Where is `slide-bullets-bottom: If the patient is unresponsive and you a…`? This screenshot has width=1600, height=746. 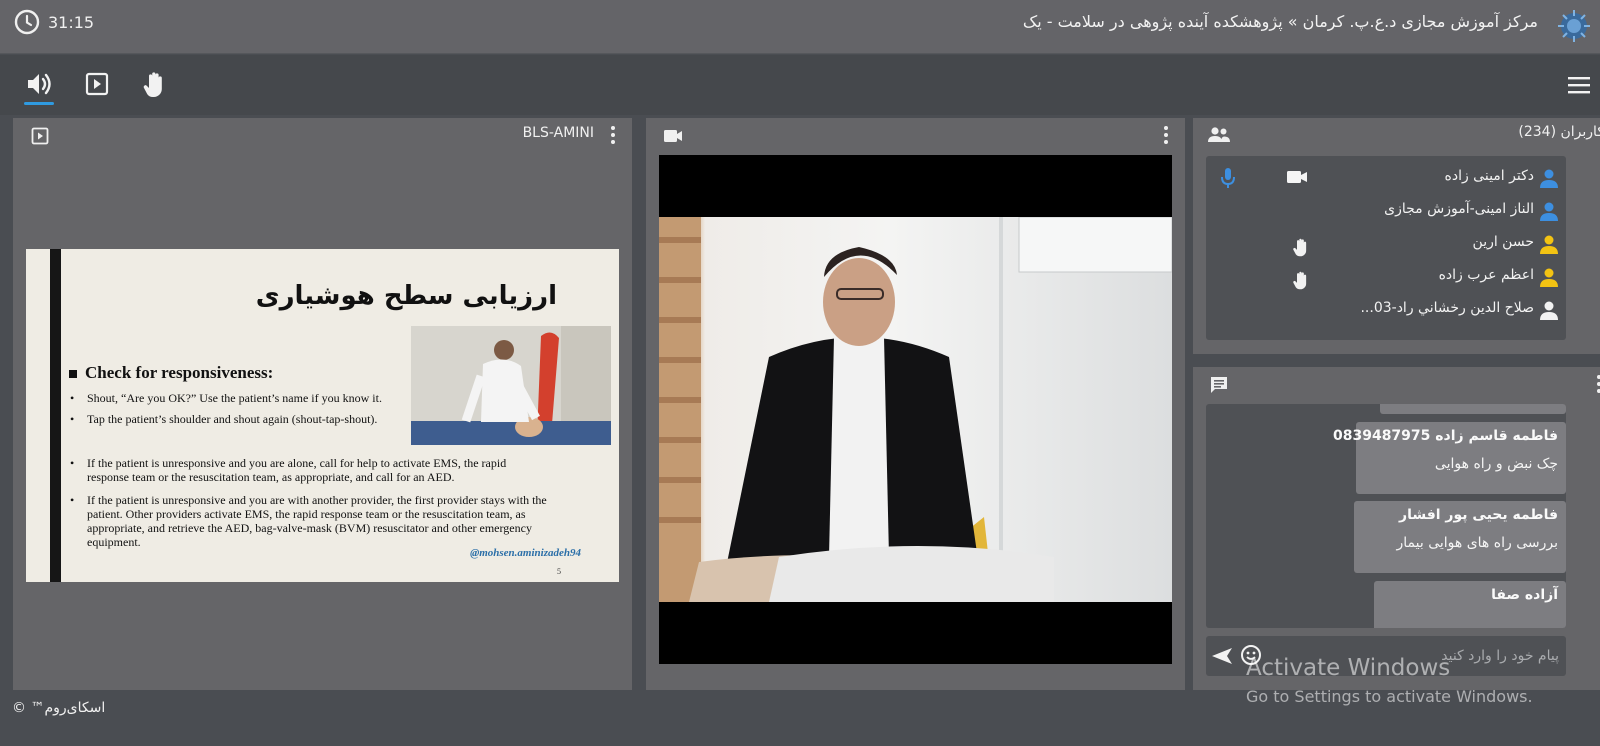 slide-bullets-bottom: If the patient is unresponsive and you a… is located at coordinates (309, 506).